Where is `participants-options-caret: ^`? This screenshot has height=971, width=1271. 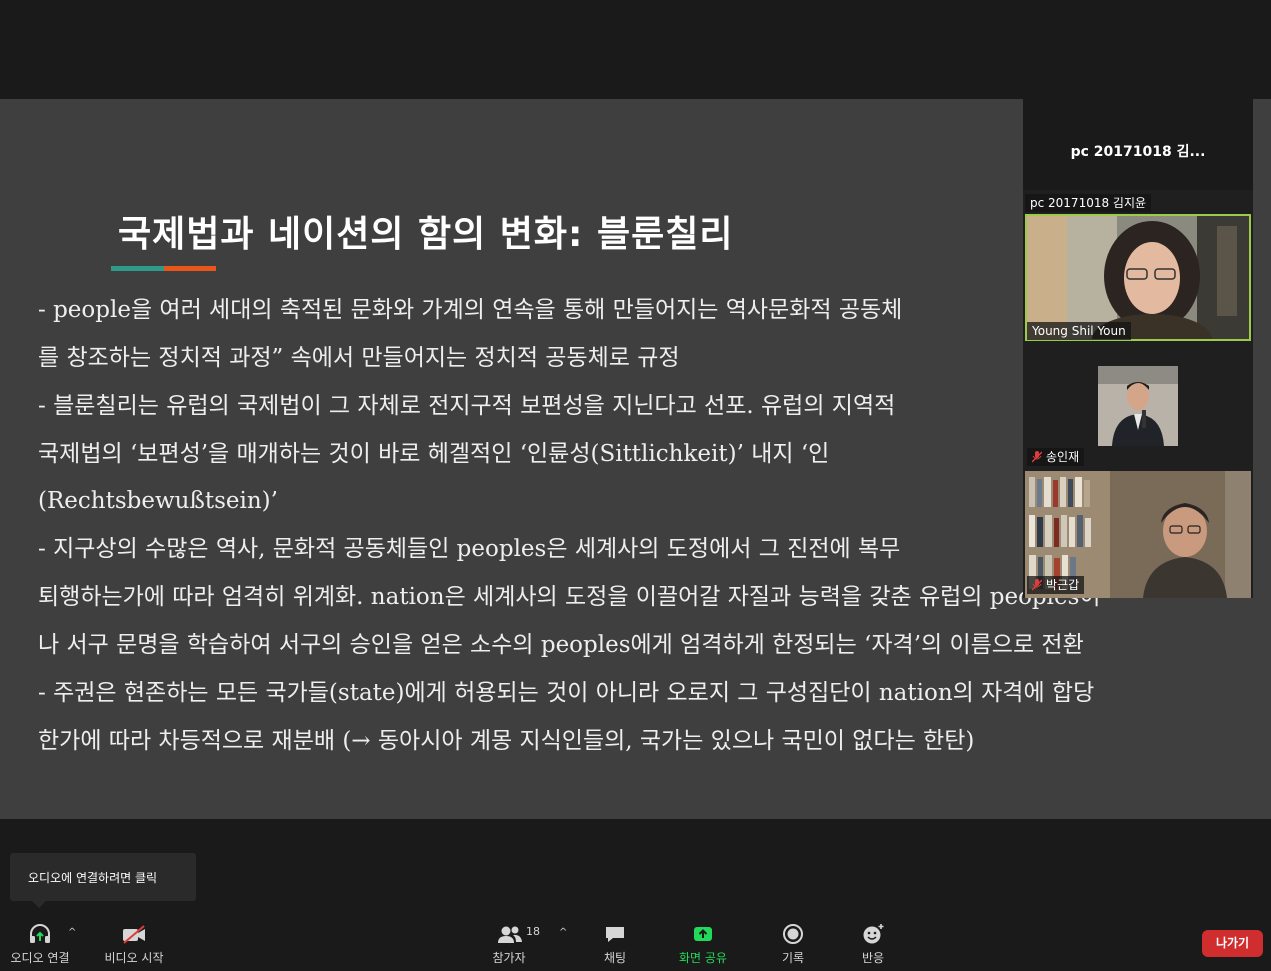
participants-options-caret: ^ is located at coordinates (563, 932).